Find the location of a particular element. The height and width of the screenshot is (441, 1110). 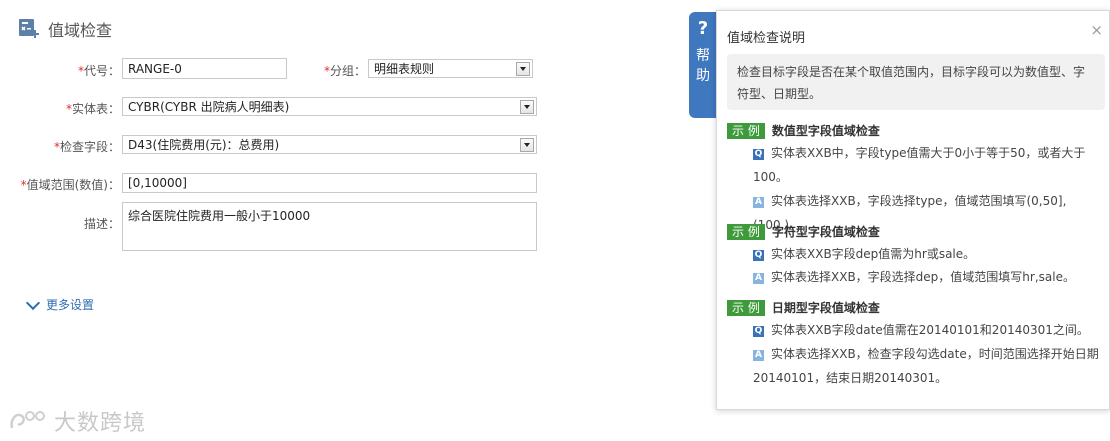

entity-select: CYBR(CYBR 出院病人明细表) is located at coordinates (329, 106).